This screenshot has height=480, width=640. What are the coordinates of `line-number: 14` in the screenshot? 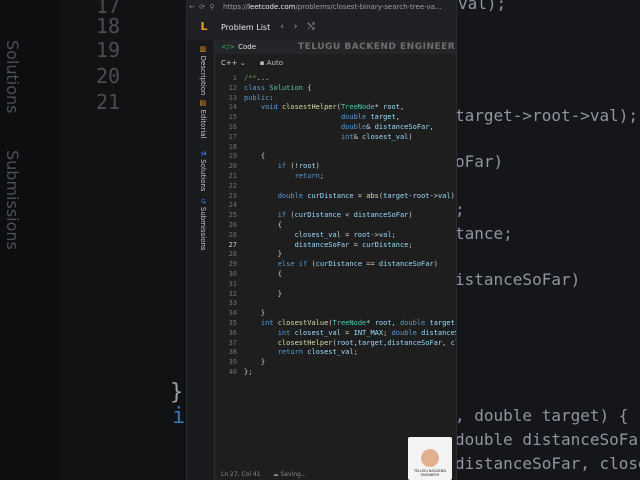 It's located at (232, 107).